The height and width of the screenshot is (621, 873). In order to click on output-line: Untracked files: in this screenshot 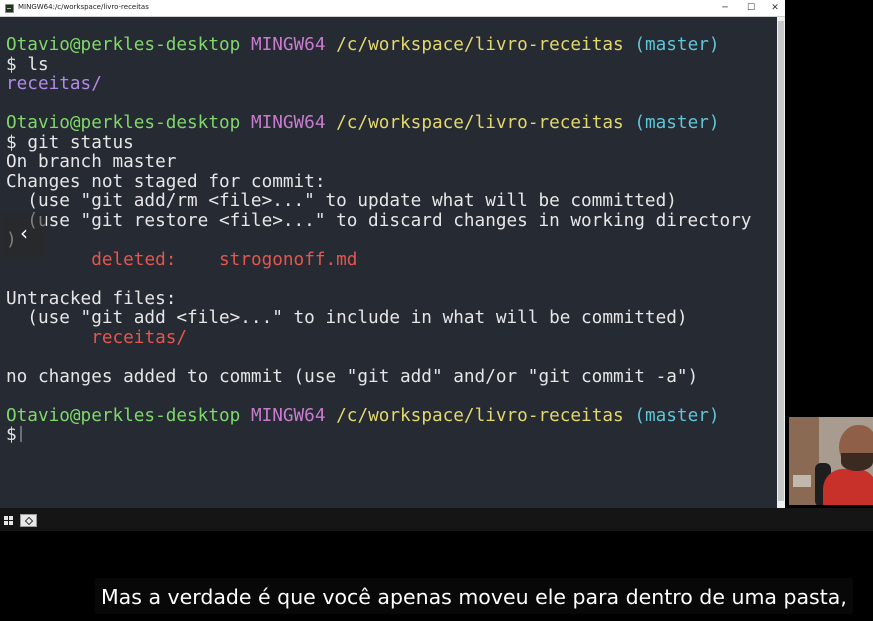, I will do `click(91, 298)`.